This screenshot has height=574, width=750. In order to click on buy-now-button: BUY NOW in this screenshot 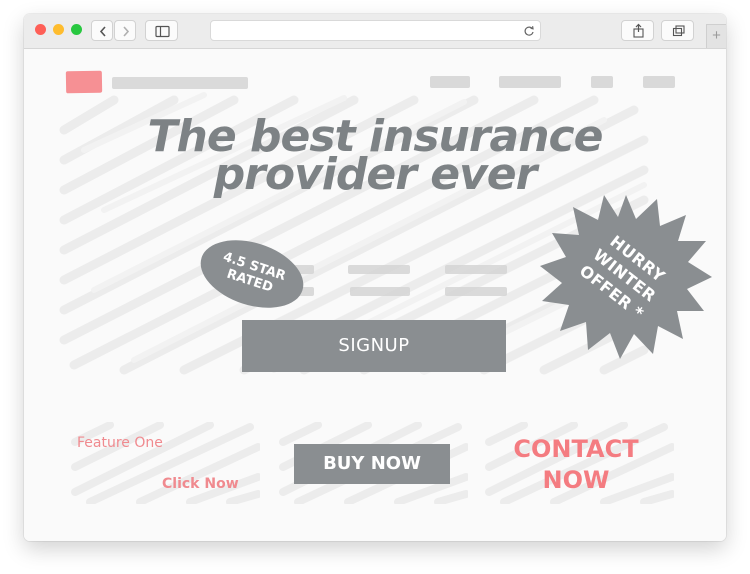, I will do `click(372, 464)`.